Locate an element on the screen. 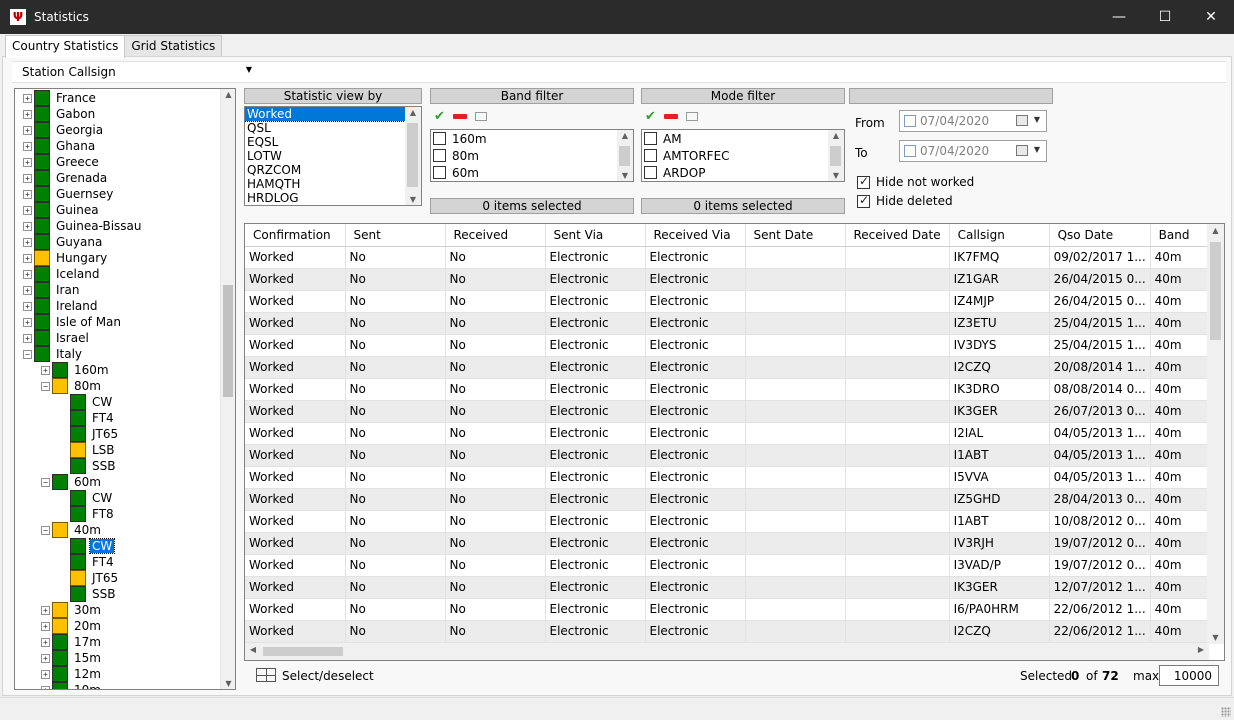 The height and width of the screenshot is (720, 1234). mode-filter-list: AM AMTORFEC ARDOP ▲ ▼ is located at coordinates (743, 155).